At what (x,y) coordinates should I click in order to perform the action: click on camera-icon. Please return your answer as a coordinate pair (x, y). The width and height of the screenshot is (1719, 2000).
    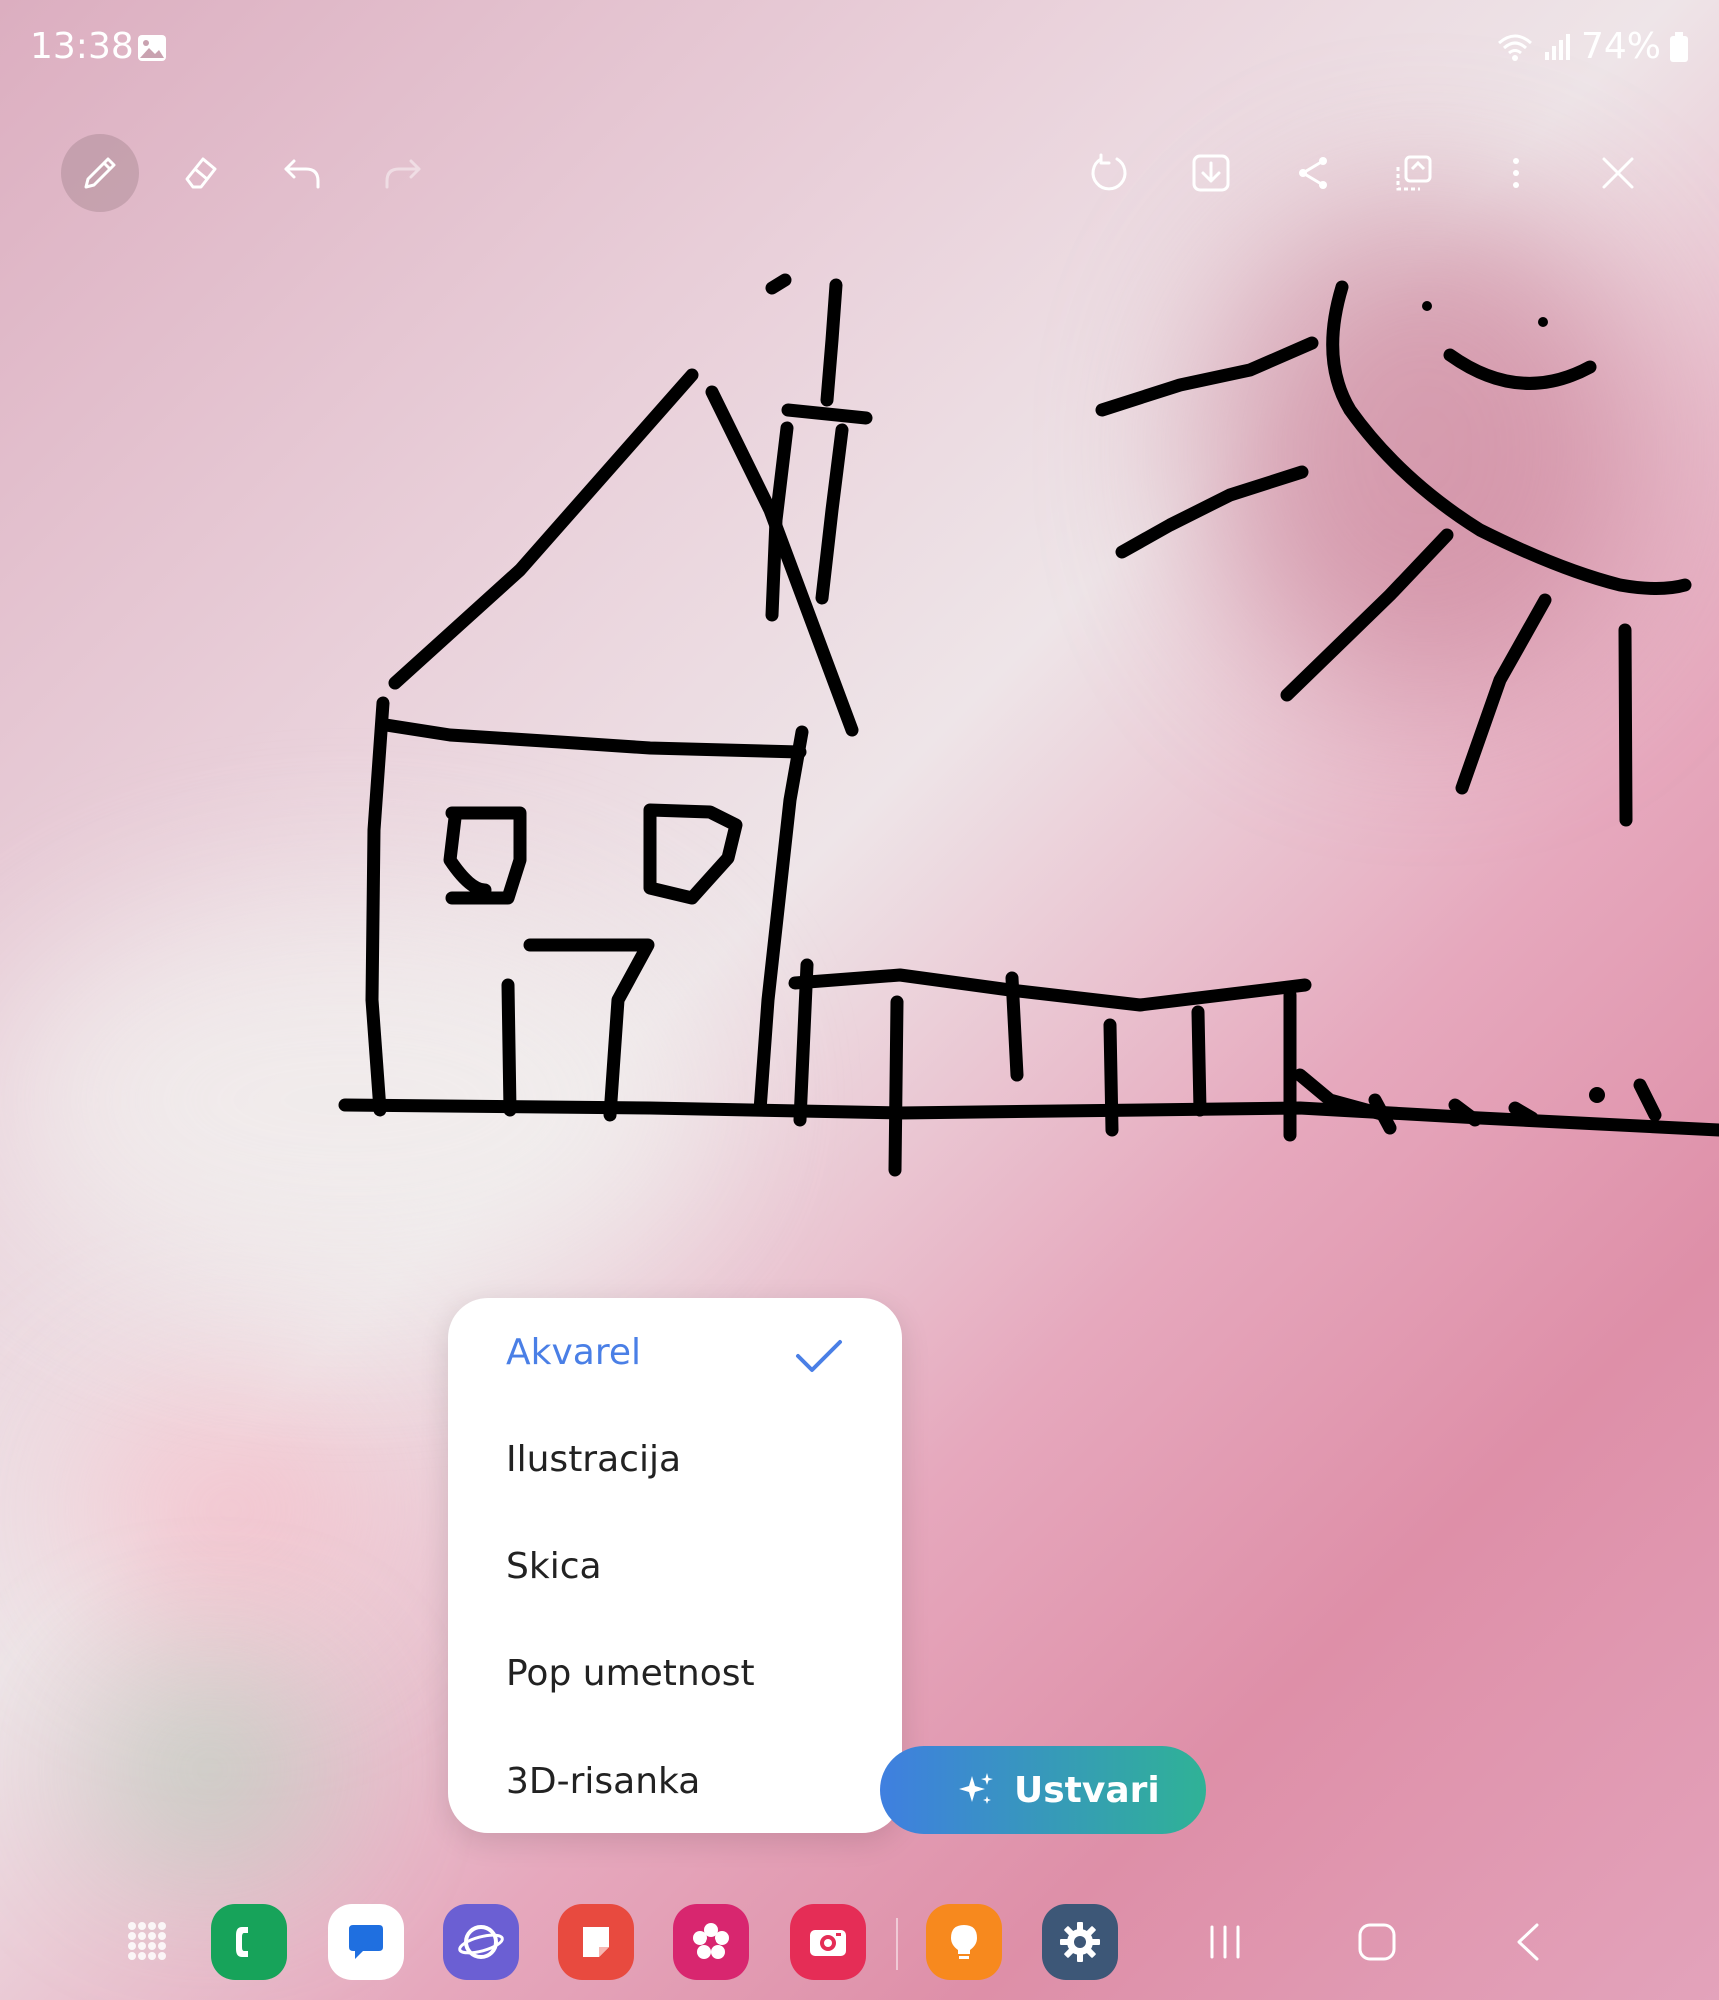
    Looking at the image, I should click on (828, 1943).